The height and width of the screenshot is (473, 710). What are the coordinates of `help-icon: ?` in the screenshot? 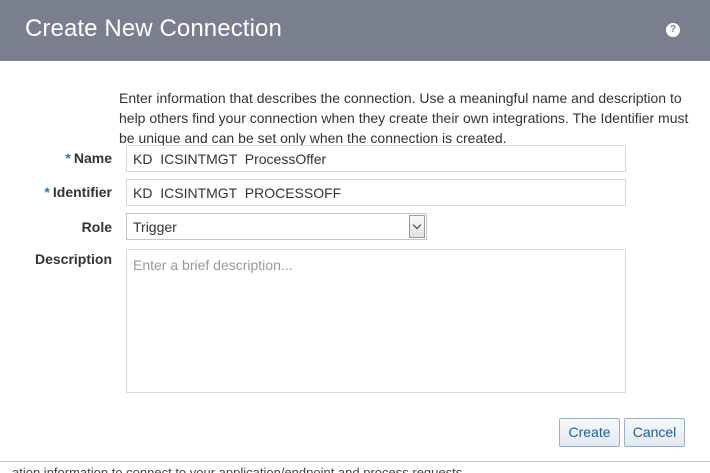 It's located at (673, 30).